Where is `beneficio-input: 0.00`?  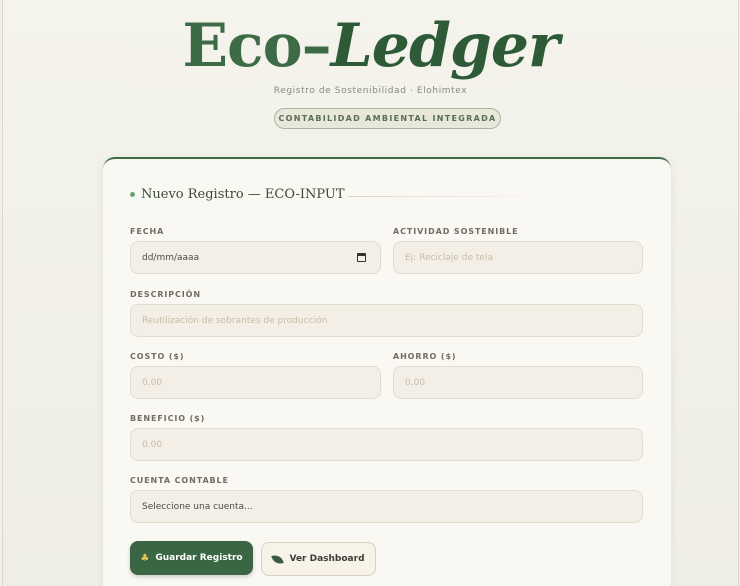
beneficio-input: 0.00 is located at coordinates (386, 444).